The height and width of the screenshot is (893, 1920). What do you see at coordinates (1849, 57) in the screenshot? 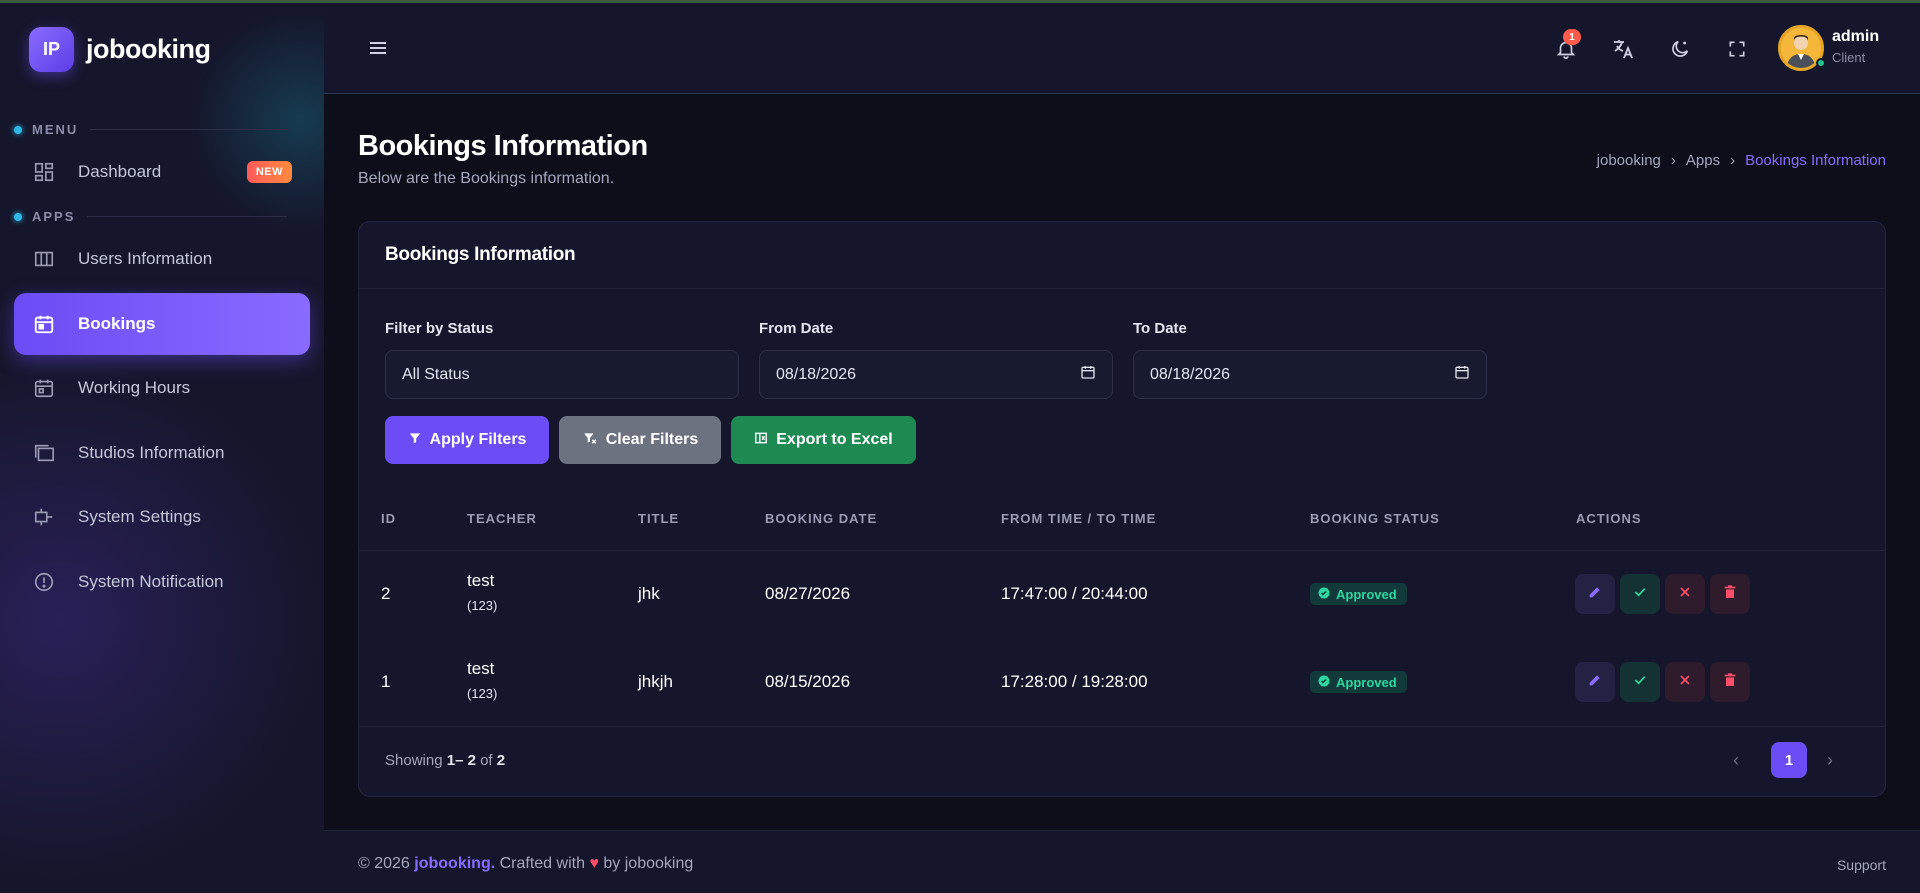
I see `user-role: Client` at bounding box center [1849, 57].